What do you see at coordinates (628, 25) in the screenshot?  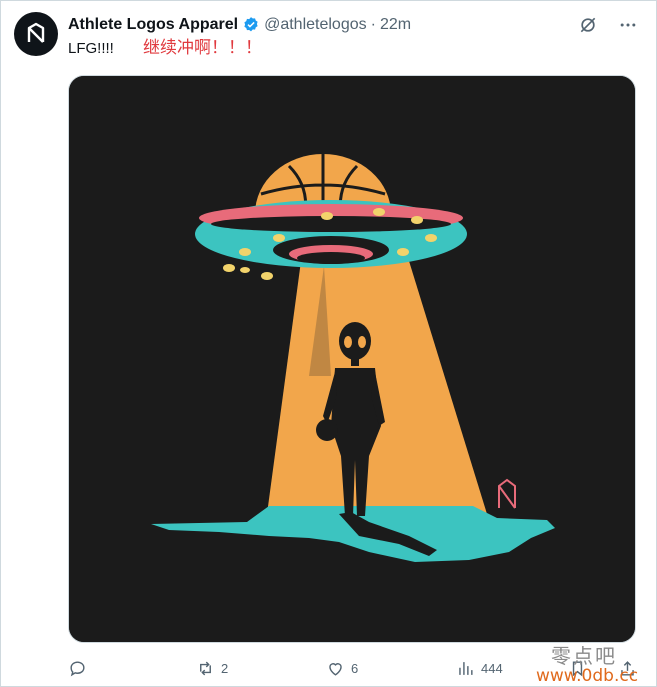 I see `more-options-icon` at bounding box center [628, 25].